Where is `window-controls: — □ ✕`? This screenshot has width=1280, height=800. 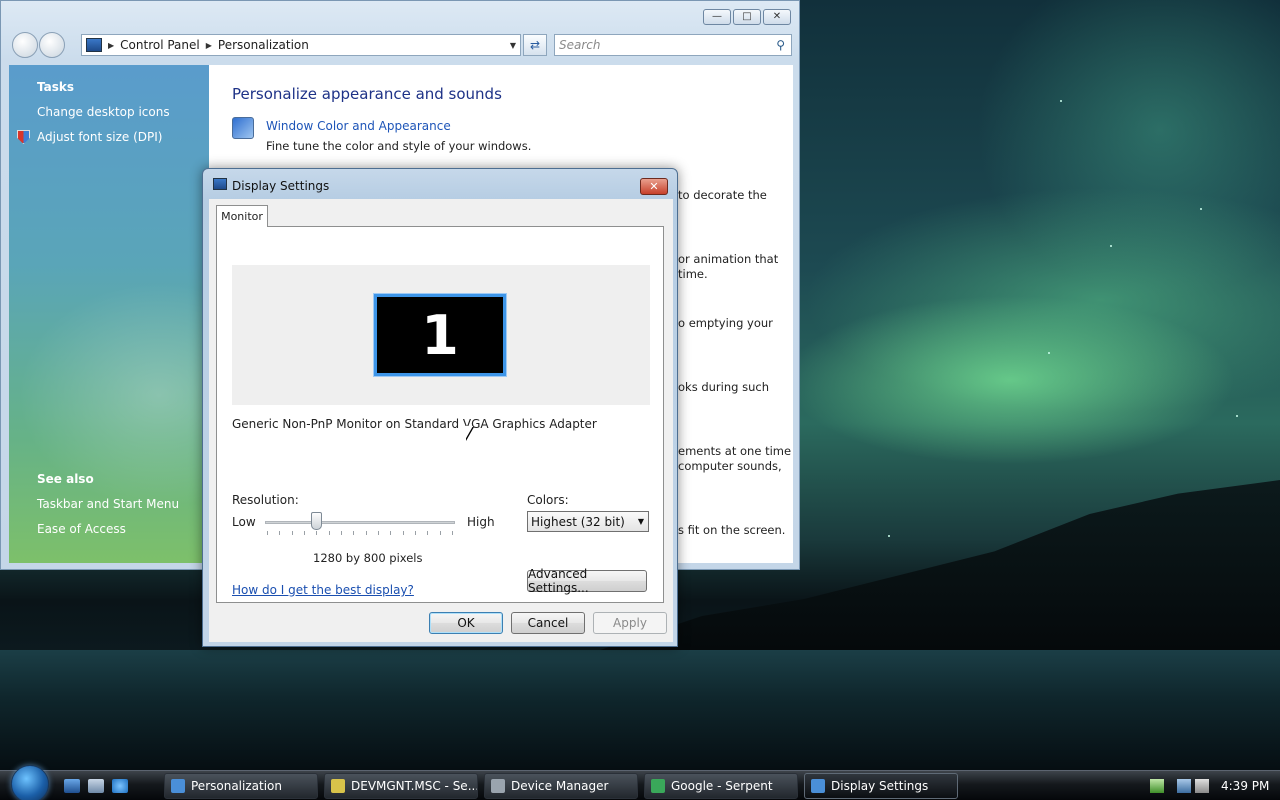
window-controls: — □ ✕ is located at coordinates (747, 17).